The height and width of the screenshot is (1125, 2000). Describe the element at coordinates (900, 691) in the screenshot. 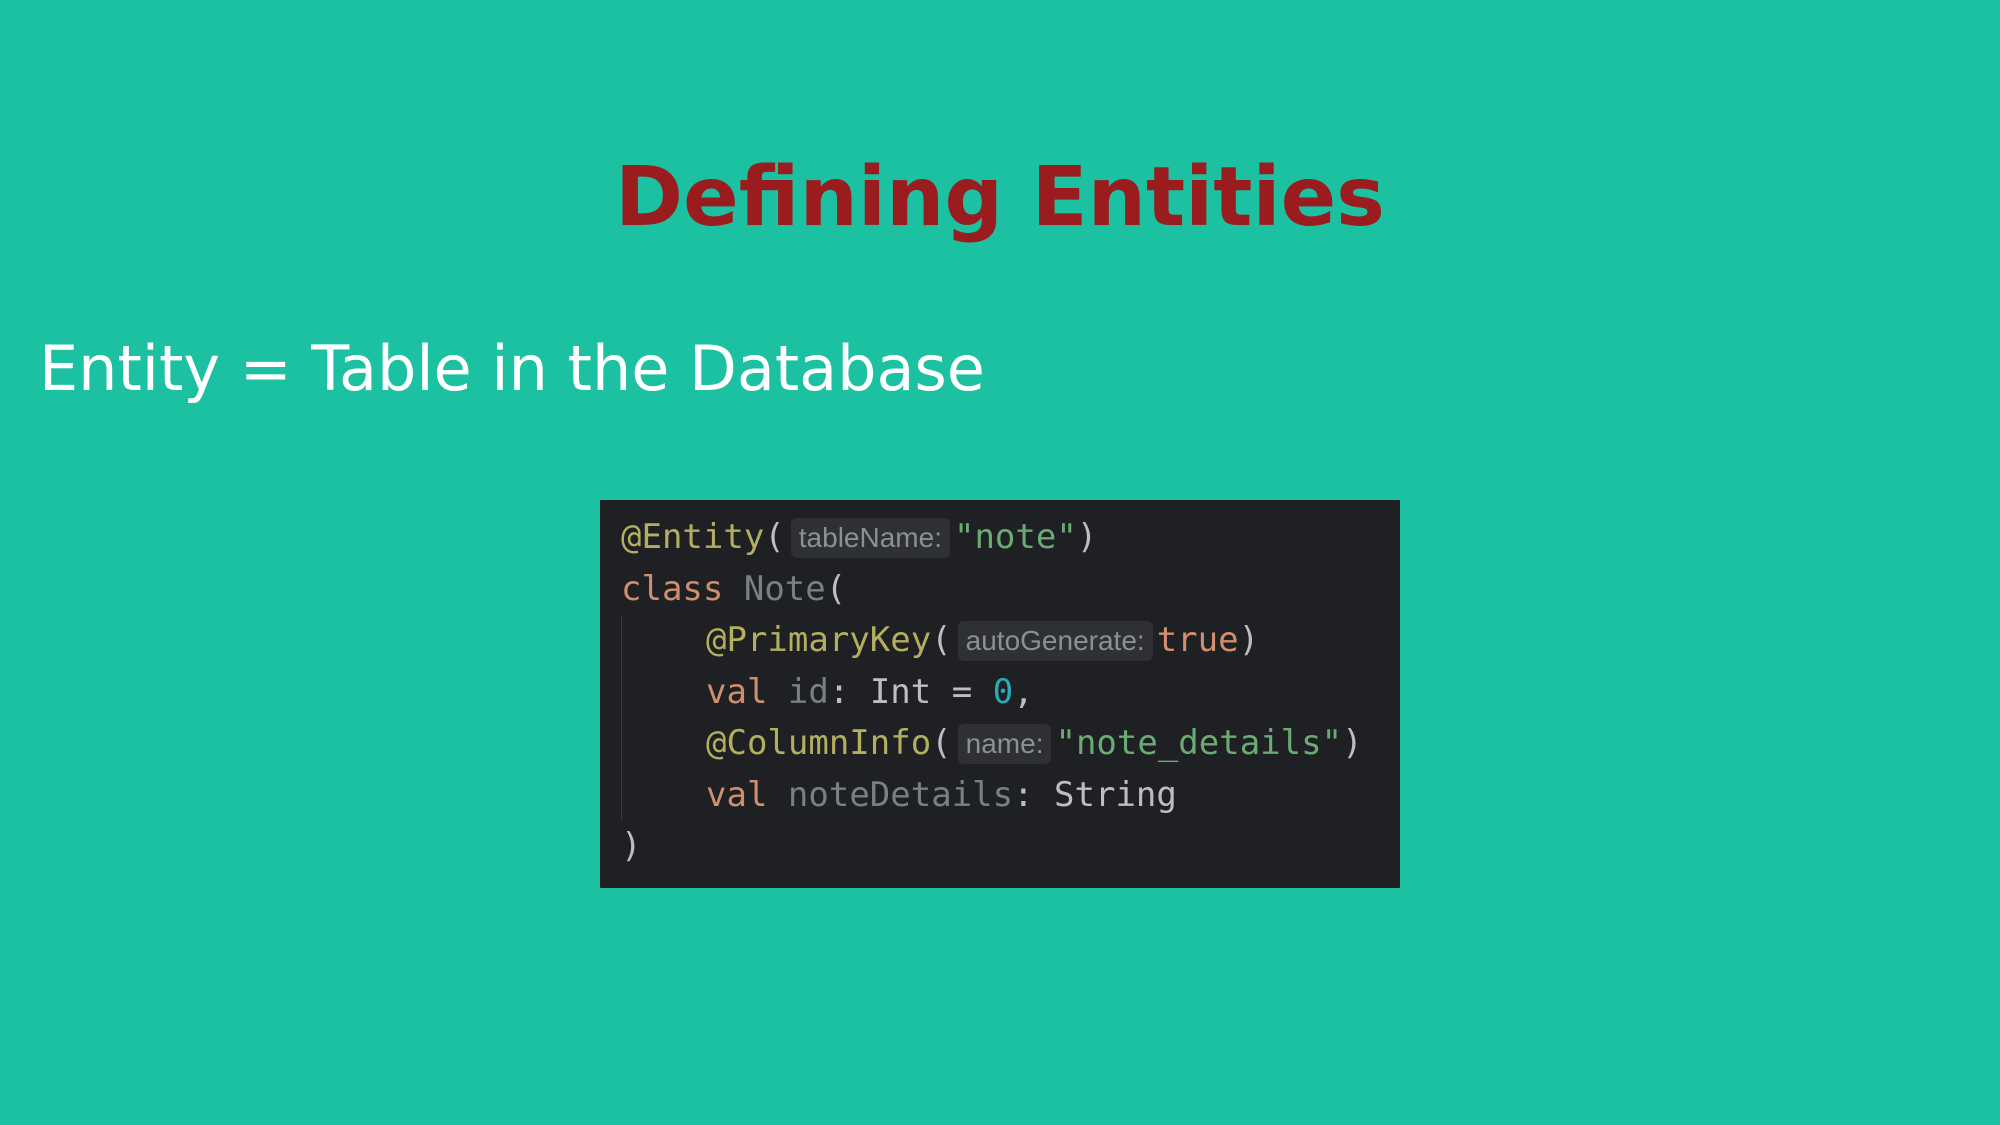

I see `type-name: Int` at that location.